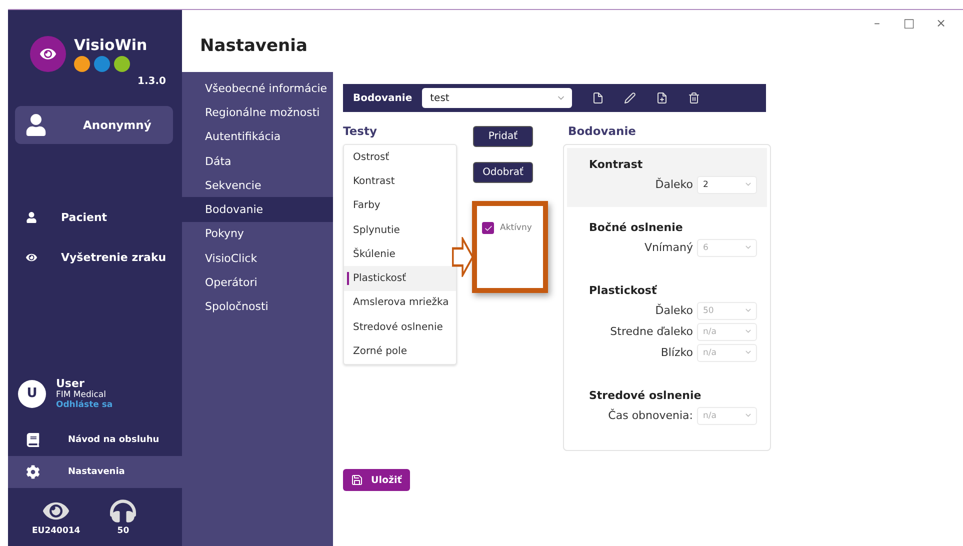 This screenshot has height=546, width=963. I want to click on section-title: Kontrast, so click(616, 164).